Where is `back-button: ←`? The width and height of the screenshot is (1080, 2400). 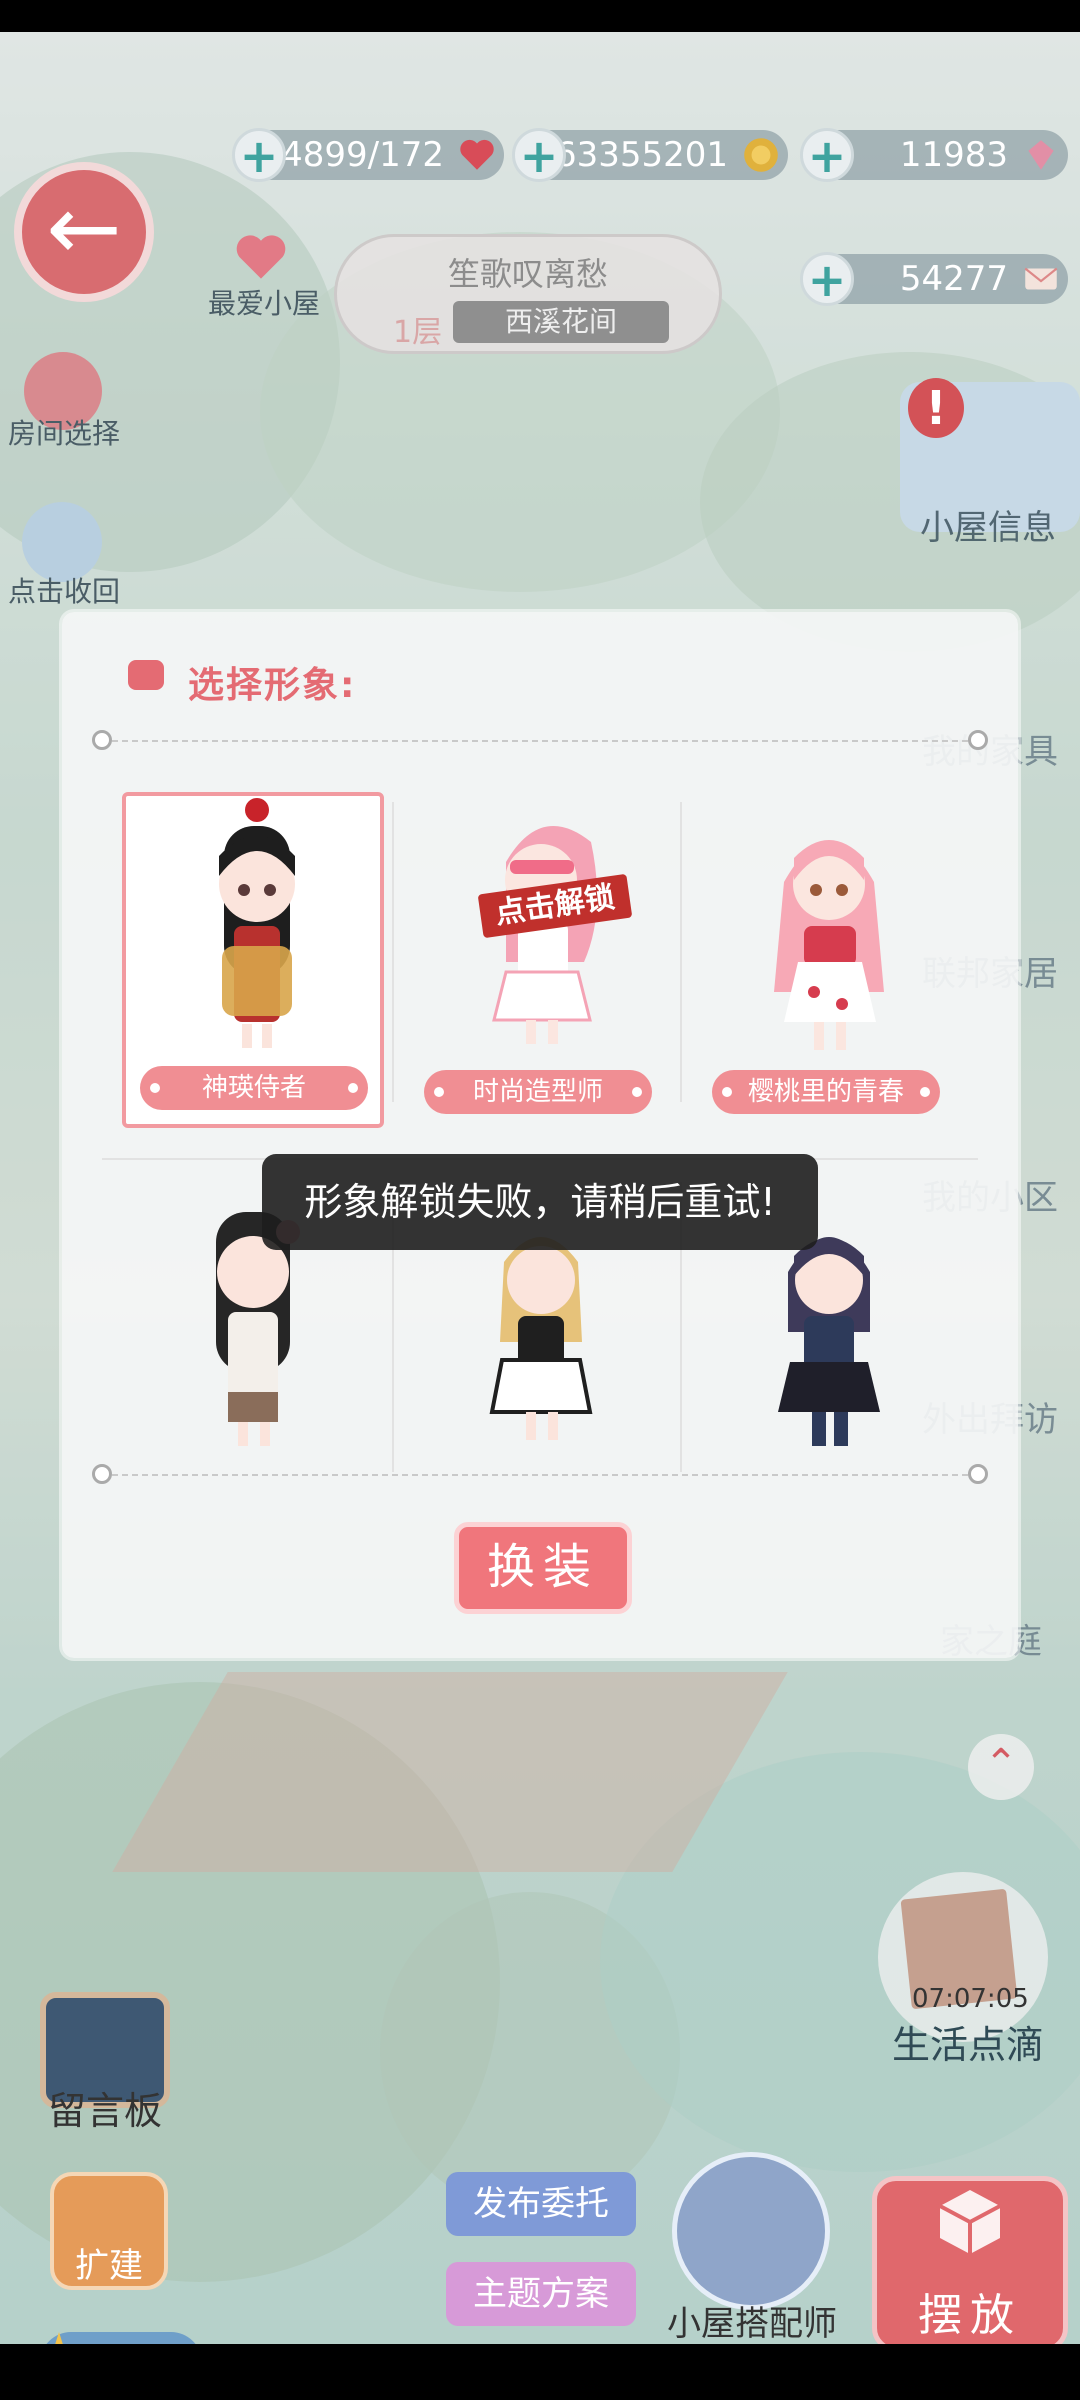 back-button: ← is located at coordinates (84, 232).